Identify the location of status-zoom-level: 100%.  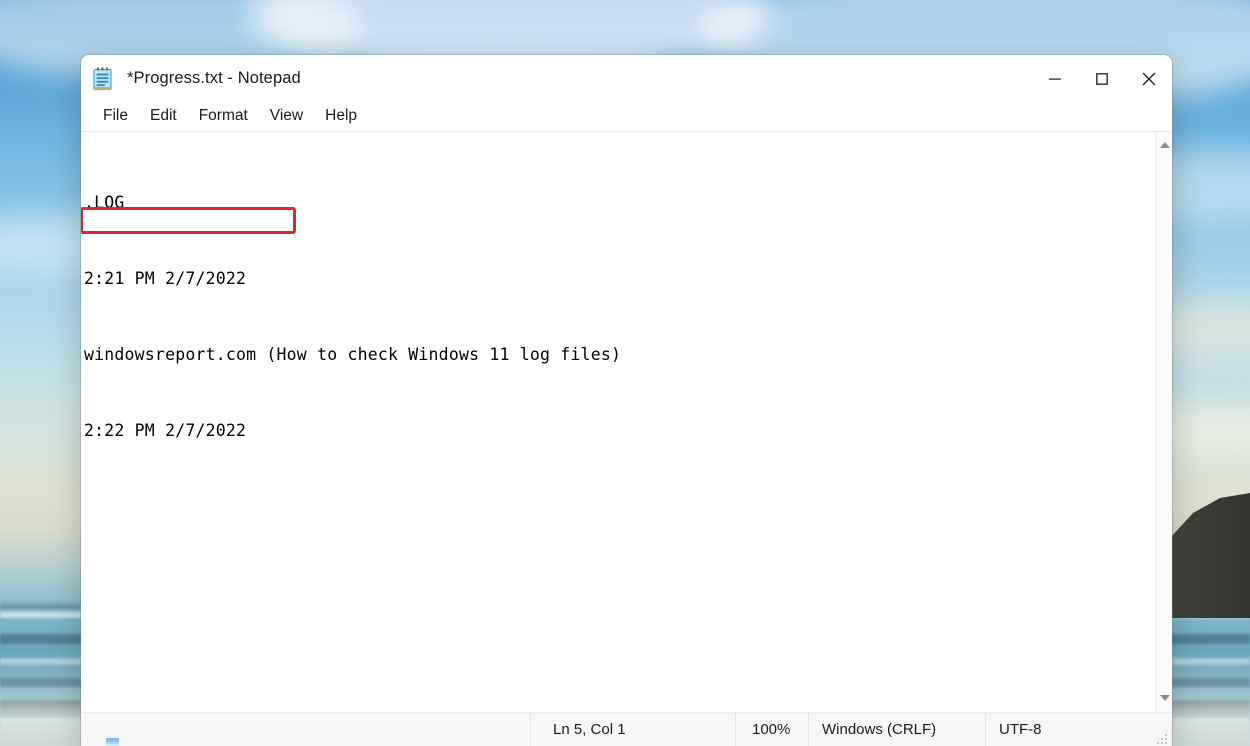
(771, 729).